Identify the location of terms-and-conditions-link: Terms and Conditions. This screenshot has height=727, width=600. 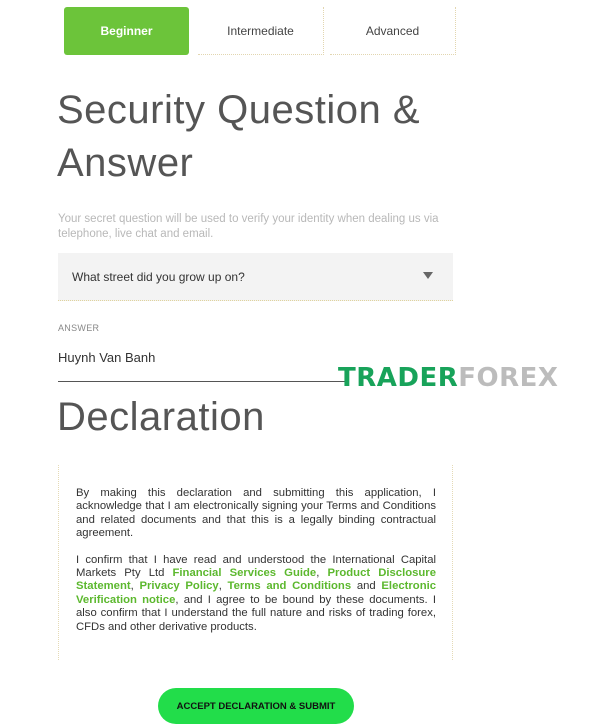
(290, 586).